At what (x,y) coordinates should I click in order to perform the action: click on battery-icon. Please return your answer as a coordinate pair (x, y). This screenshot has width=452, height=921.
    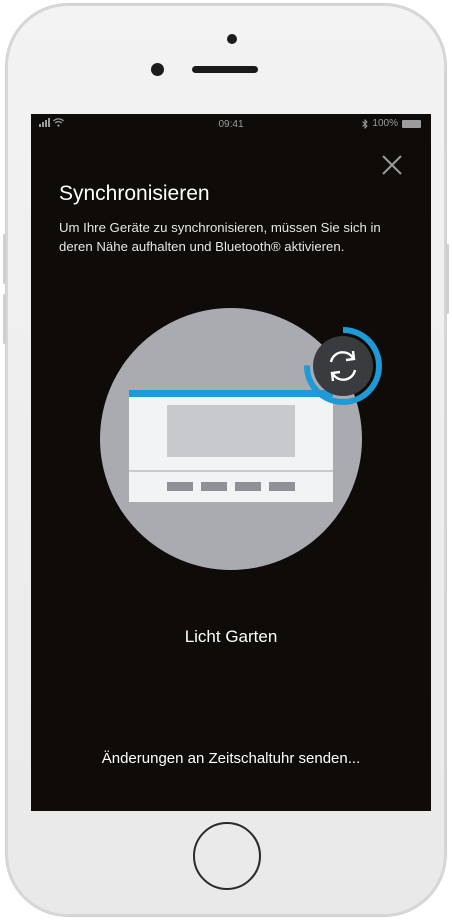
    Looking at the image, I should click on (411, 123).